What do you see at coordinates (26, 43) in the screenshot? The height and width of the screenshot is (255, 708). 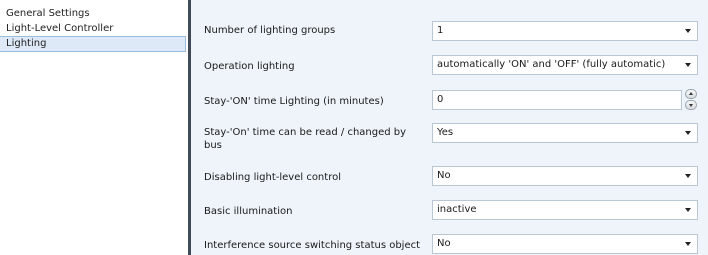 I see `sidebar-item-label: Lighting` at bounding box center [26, 43].